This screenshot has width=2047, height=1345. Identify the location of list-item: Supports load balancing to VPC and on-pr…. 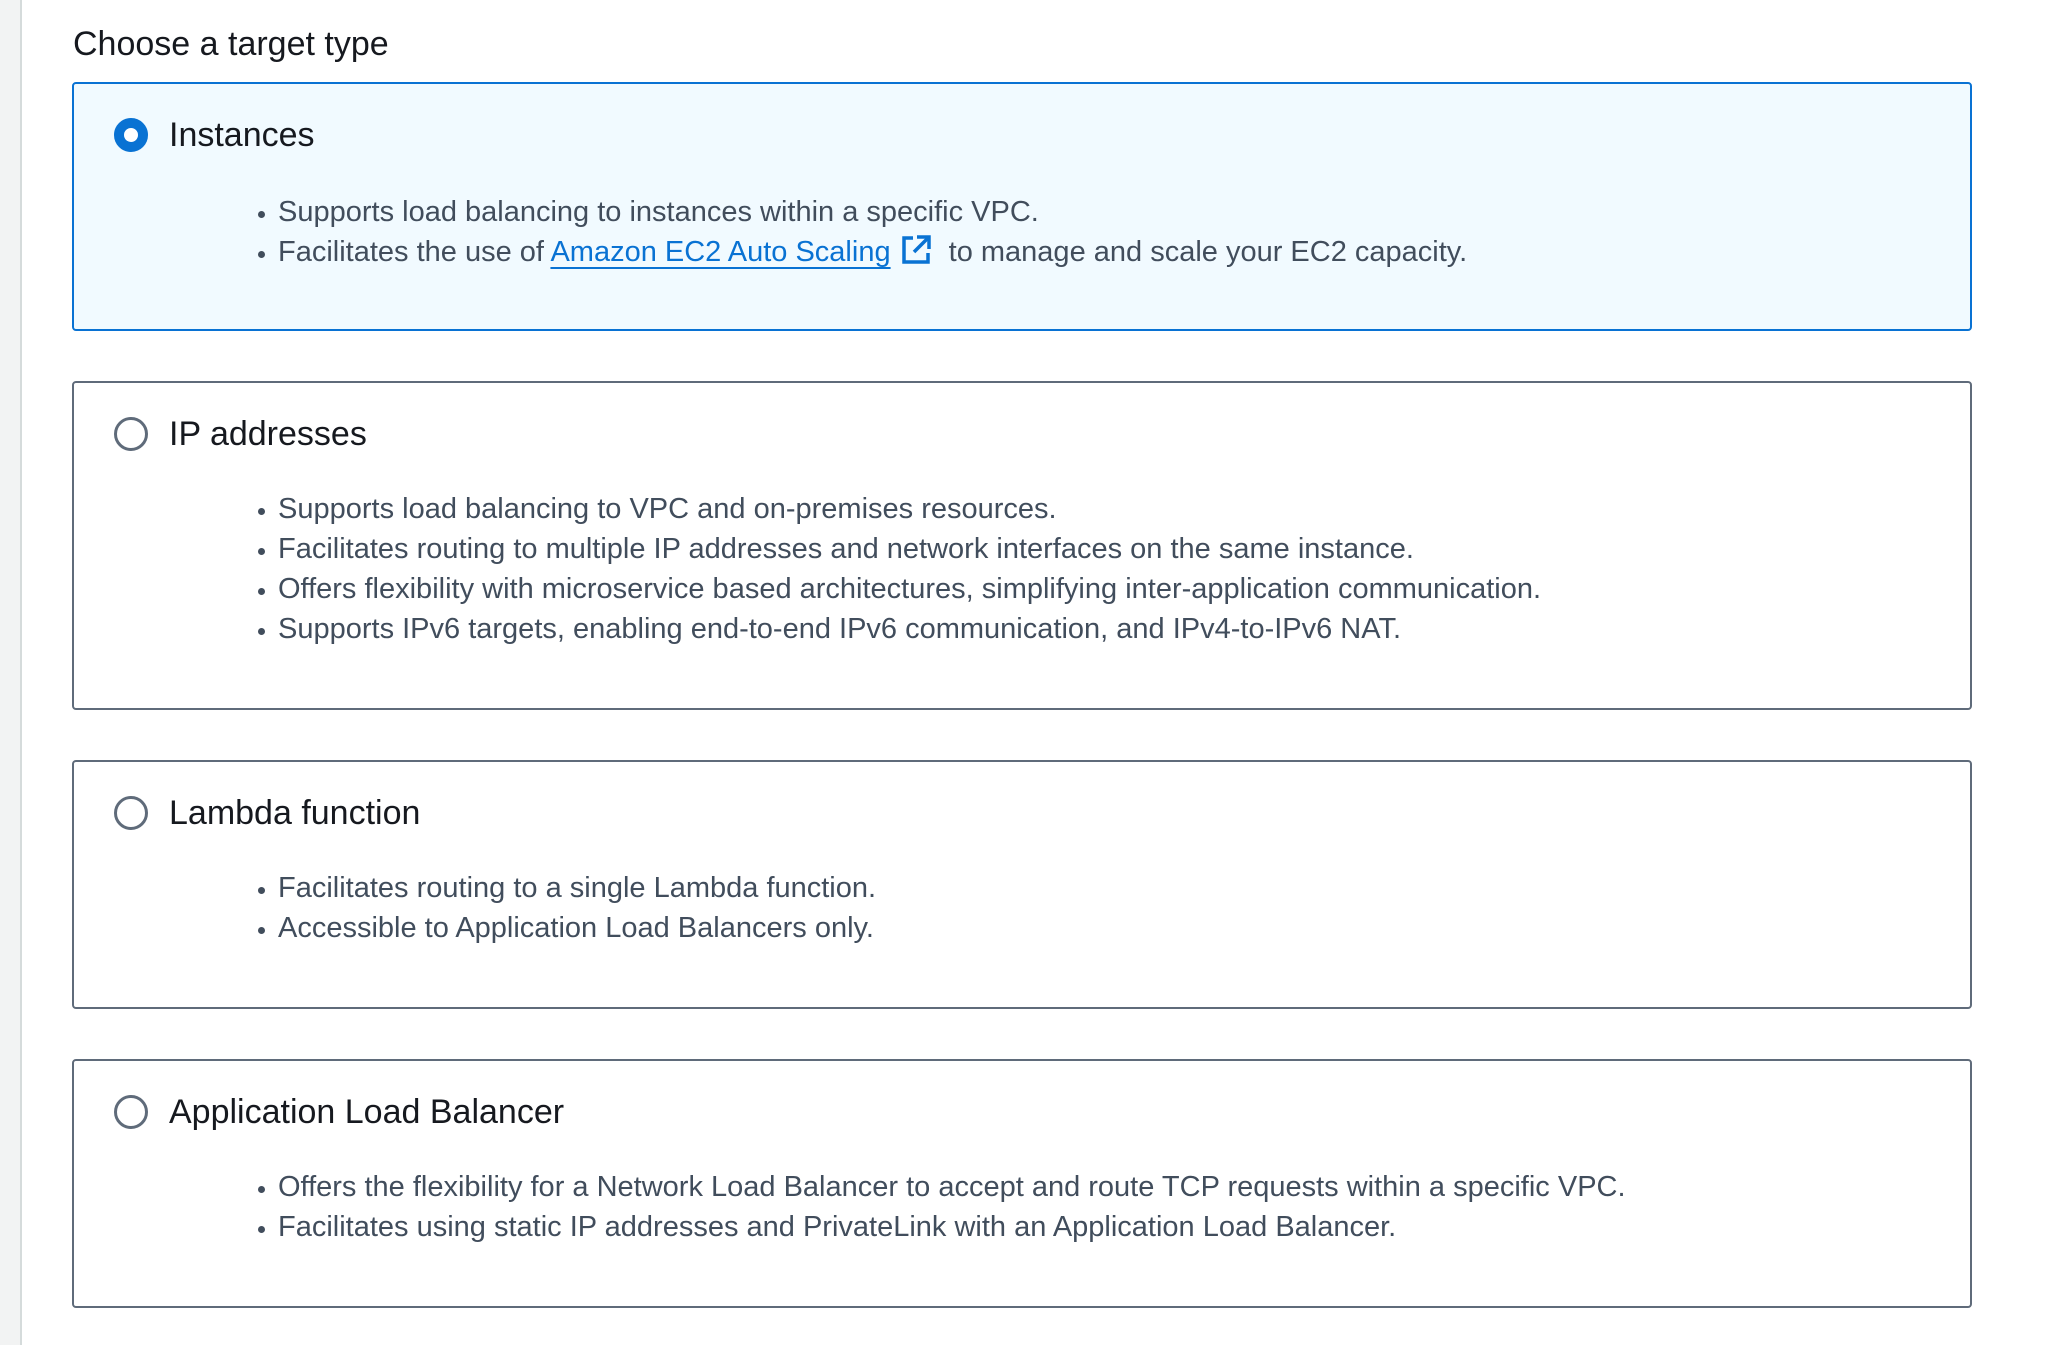
(909, 509).